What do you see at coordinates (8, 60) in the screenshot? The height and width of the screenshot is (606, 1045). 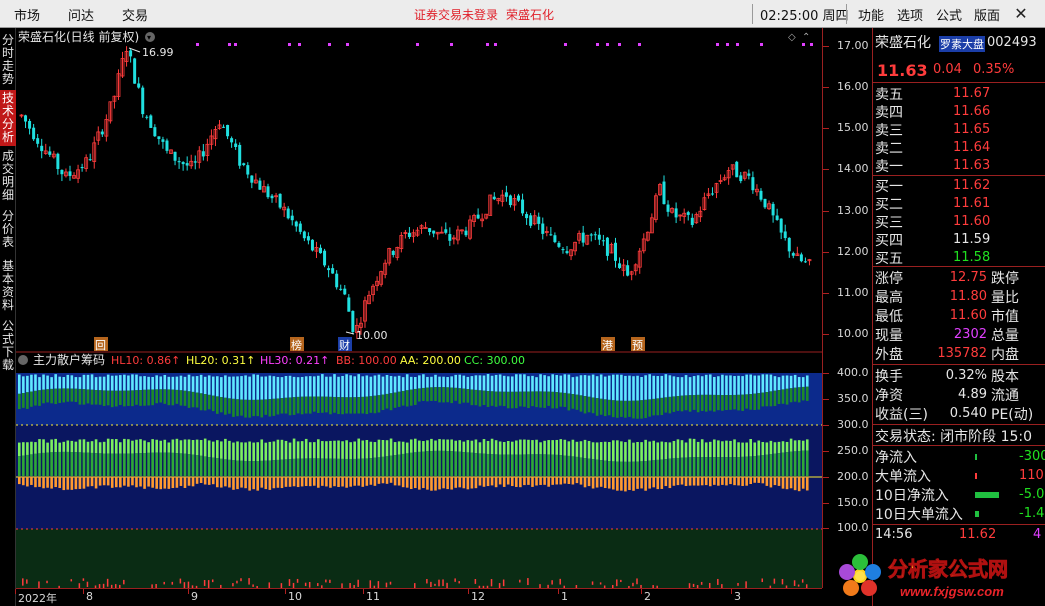 I see `left-tab-0: 分 时 走 势` at bounding box center [8, 60].